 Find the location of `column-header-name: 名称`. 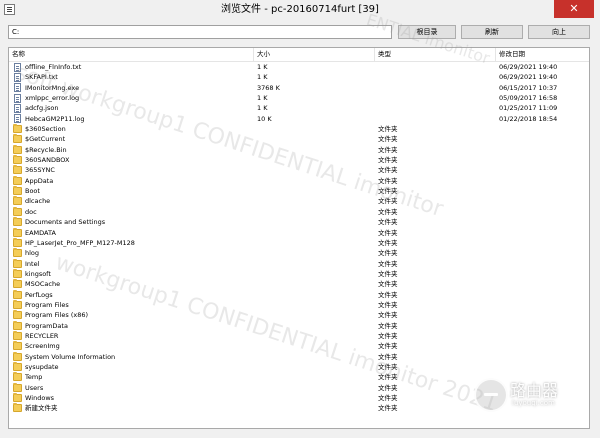

column-header-name: 名称 is located at coordinates (131, 54).